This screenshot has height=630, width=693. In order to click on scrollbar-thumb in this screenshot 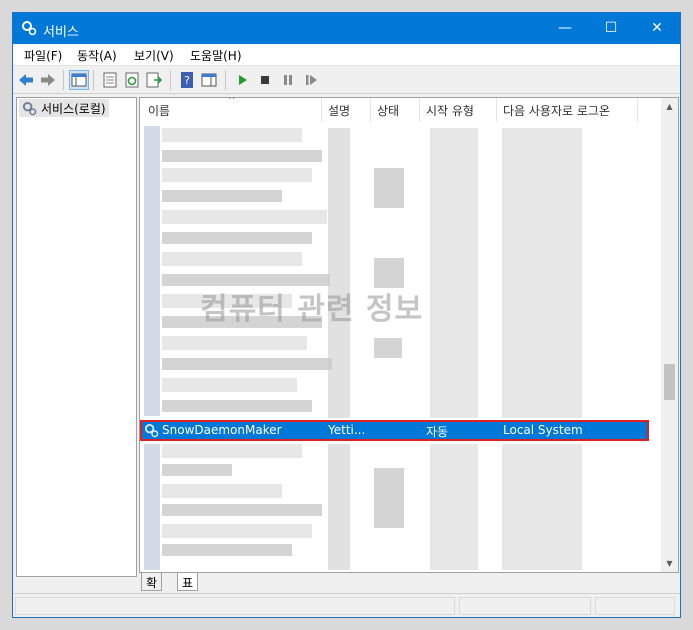, I will do `click(669, 382)`.